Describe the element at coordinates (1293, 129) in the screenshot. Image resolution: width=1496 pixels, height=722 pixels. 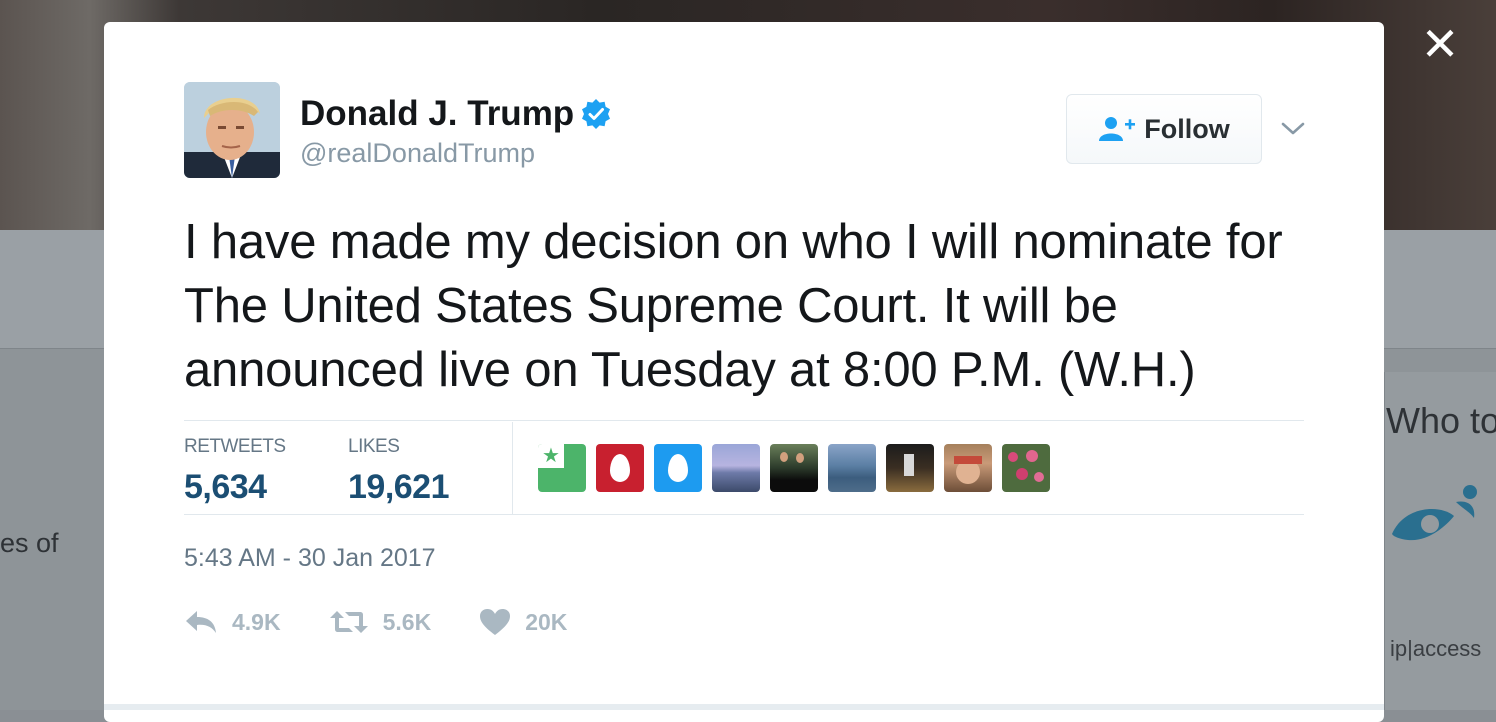
I see `chevron-down-icon` at that location.